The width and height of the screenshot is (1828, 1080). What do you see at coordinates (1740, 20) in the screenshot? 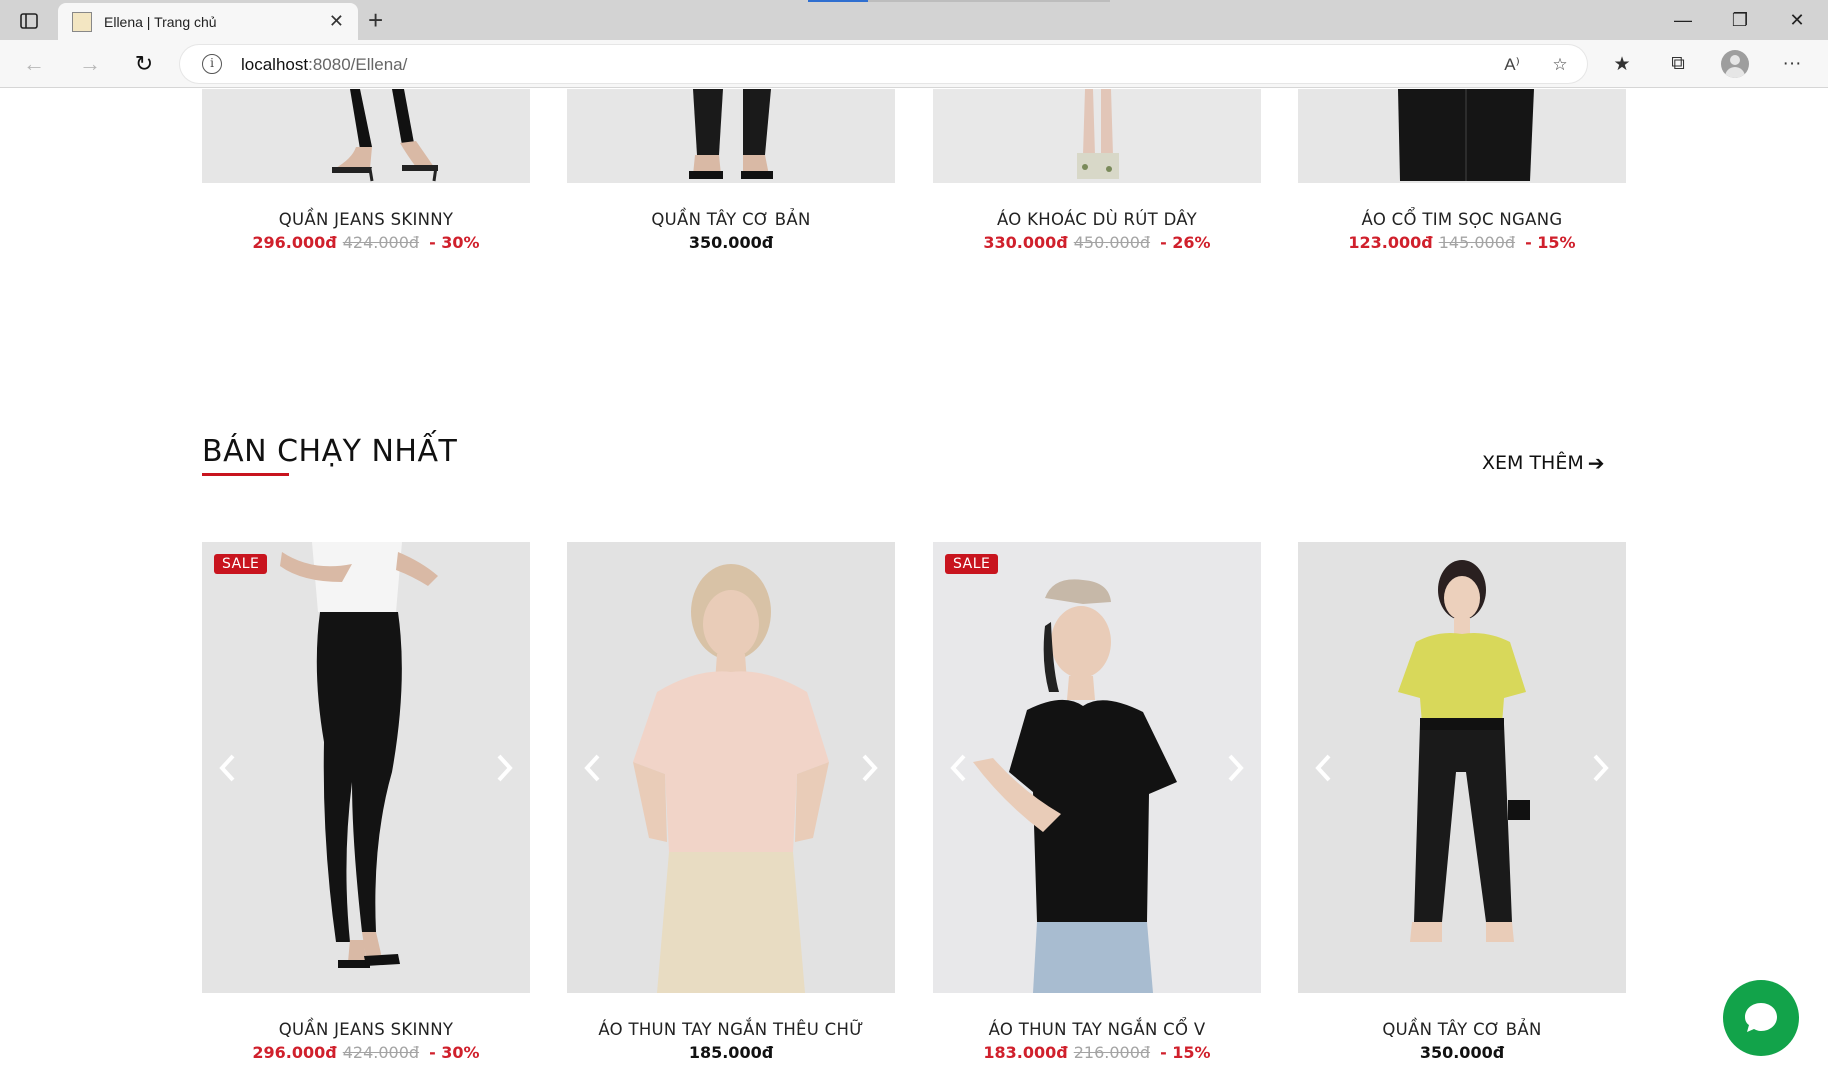
I see `window-restore-button: ❐` at bounding box center [1740, 20].